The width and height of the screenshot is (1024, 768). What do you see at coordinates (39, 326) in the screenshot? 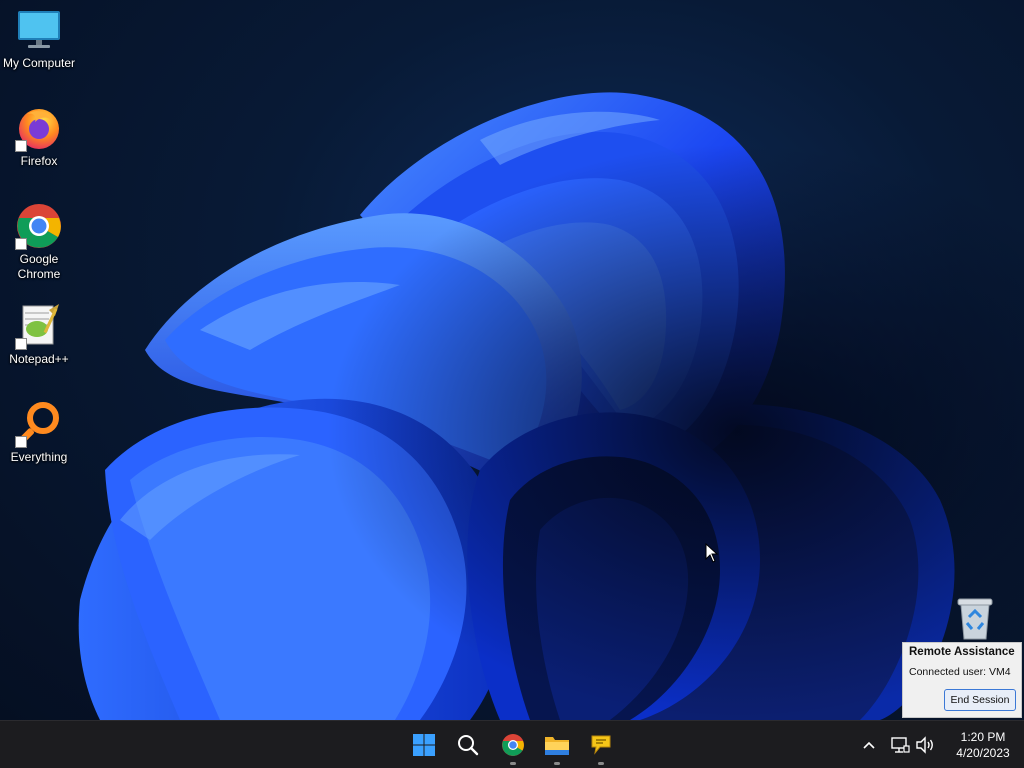
I see `notepadpp-icon` at bounding box center [39, 326].